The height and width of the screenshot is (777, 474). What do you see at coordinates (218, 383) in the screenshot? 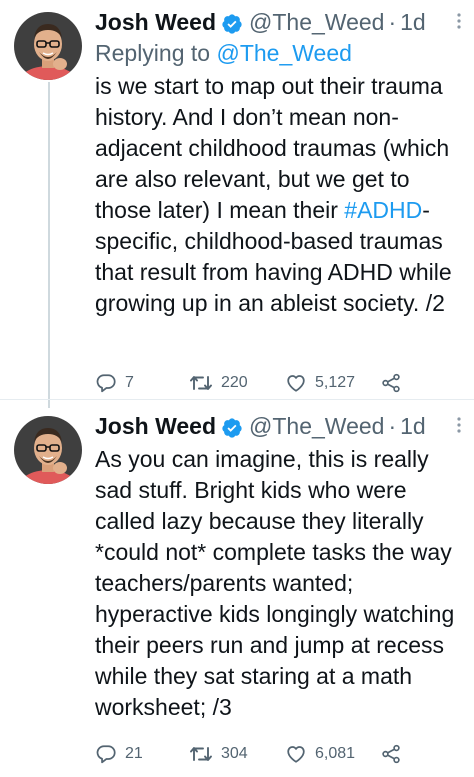
I see `retweet-button: 220` at bounding box center [218, 383].